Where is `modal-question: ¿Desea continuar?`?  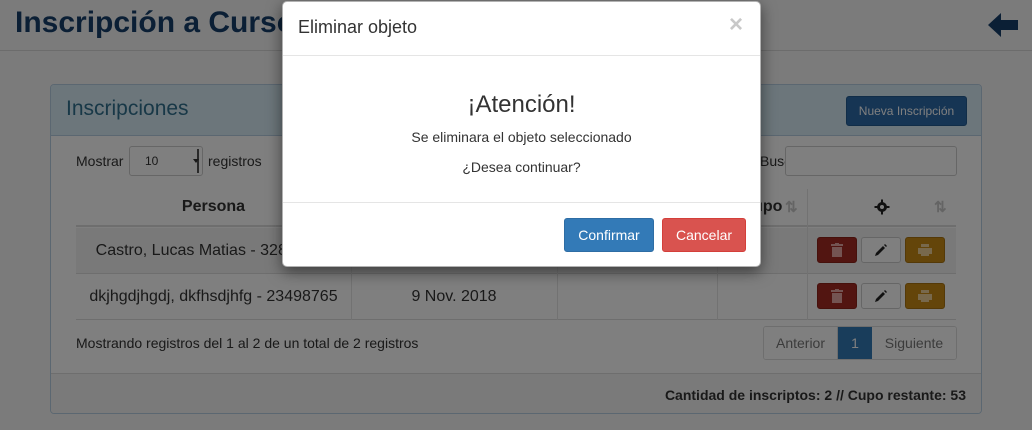
modal-question: ¿Desea continuar? is located at coordinates (521, 167).